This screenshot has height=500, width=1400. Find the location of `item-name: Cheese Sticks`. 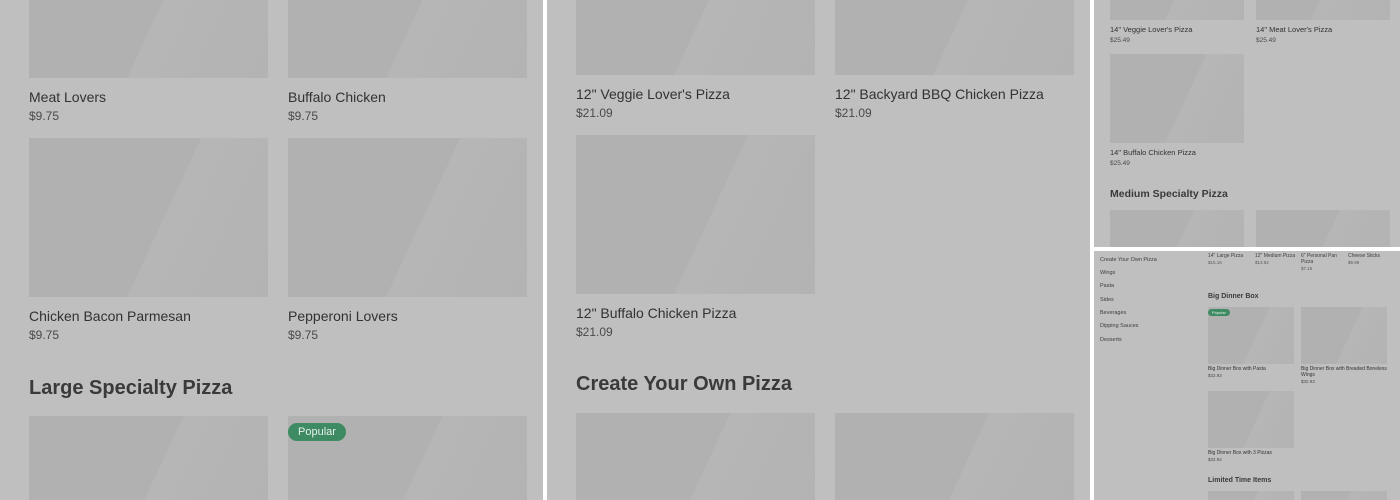

item-name: Cheese Sticks is located at coordinates (1364, 256).